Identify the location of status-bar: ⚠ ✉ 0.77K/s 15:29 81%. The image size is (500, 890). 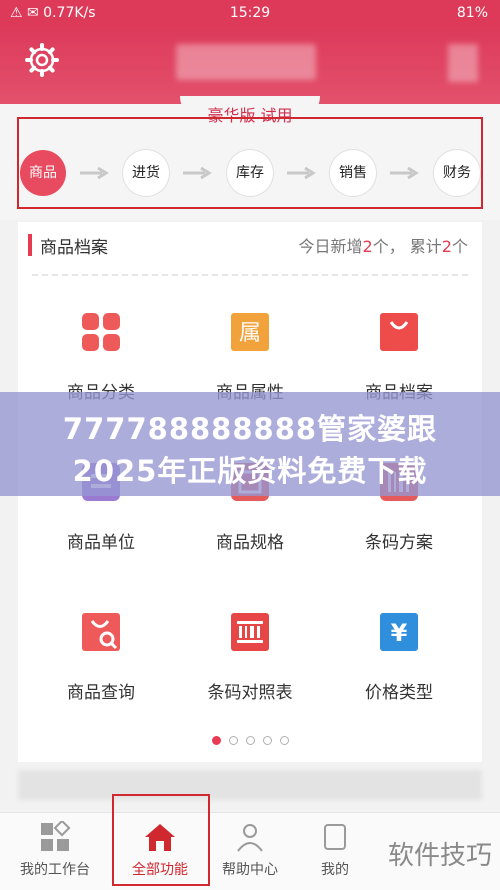
(250, 14).